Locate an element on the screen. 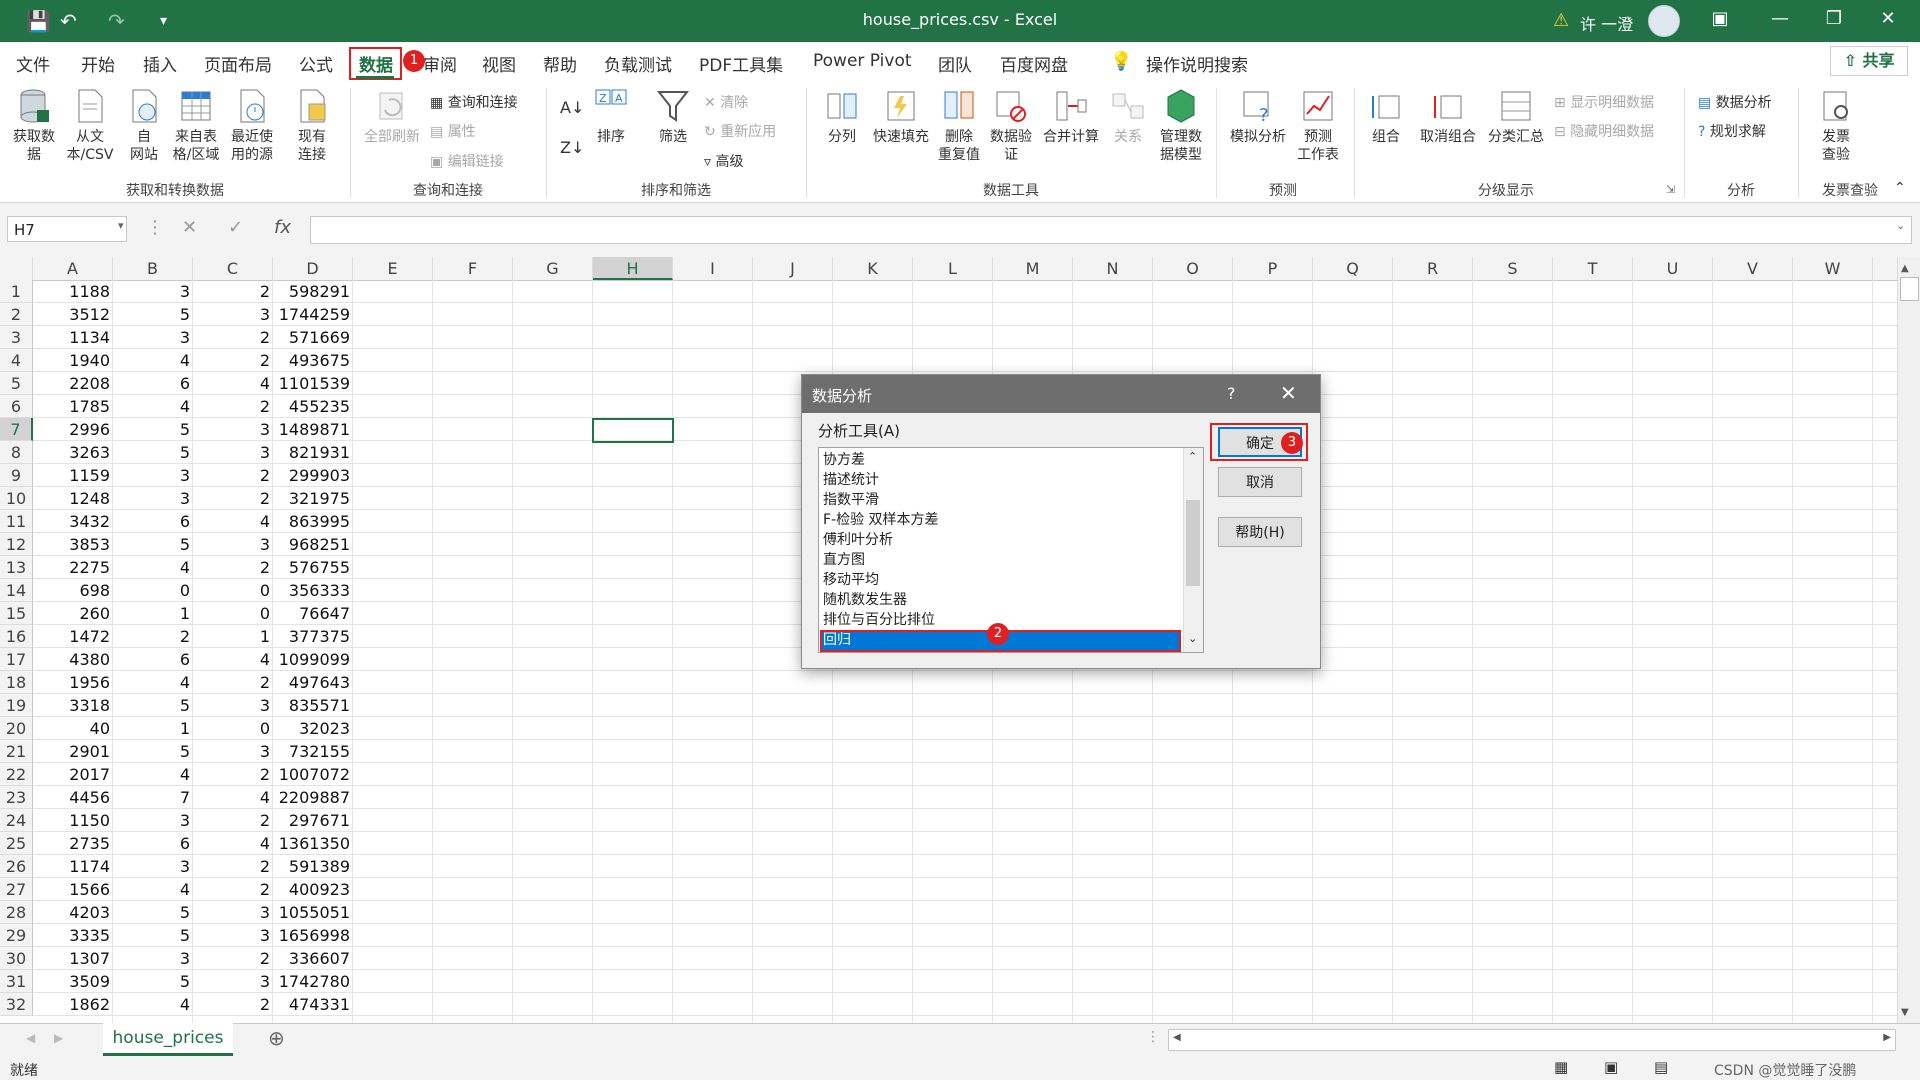 This screenshot has height=1080, width=1920. row-header: 13 is located at coordinates (16, 567).